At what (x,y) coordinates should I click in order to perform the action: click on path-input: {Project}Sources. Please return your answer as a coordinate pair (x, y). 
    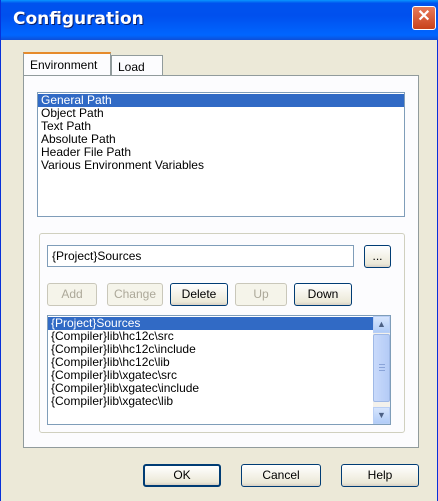
    Looking at the image, I should click on (200, 256).